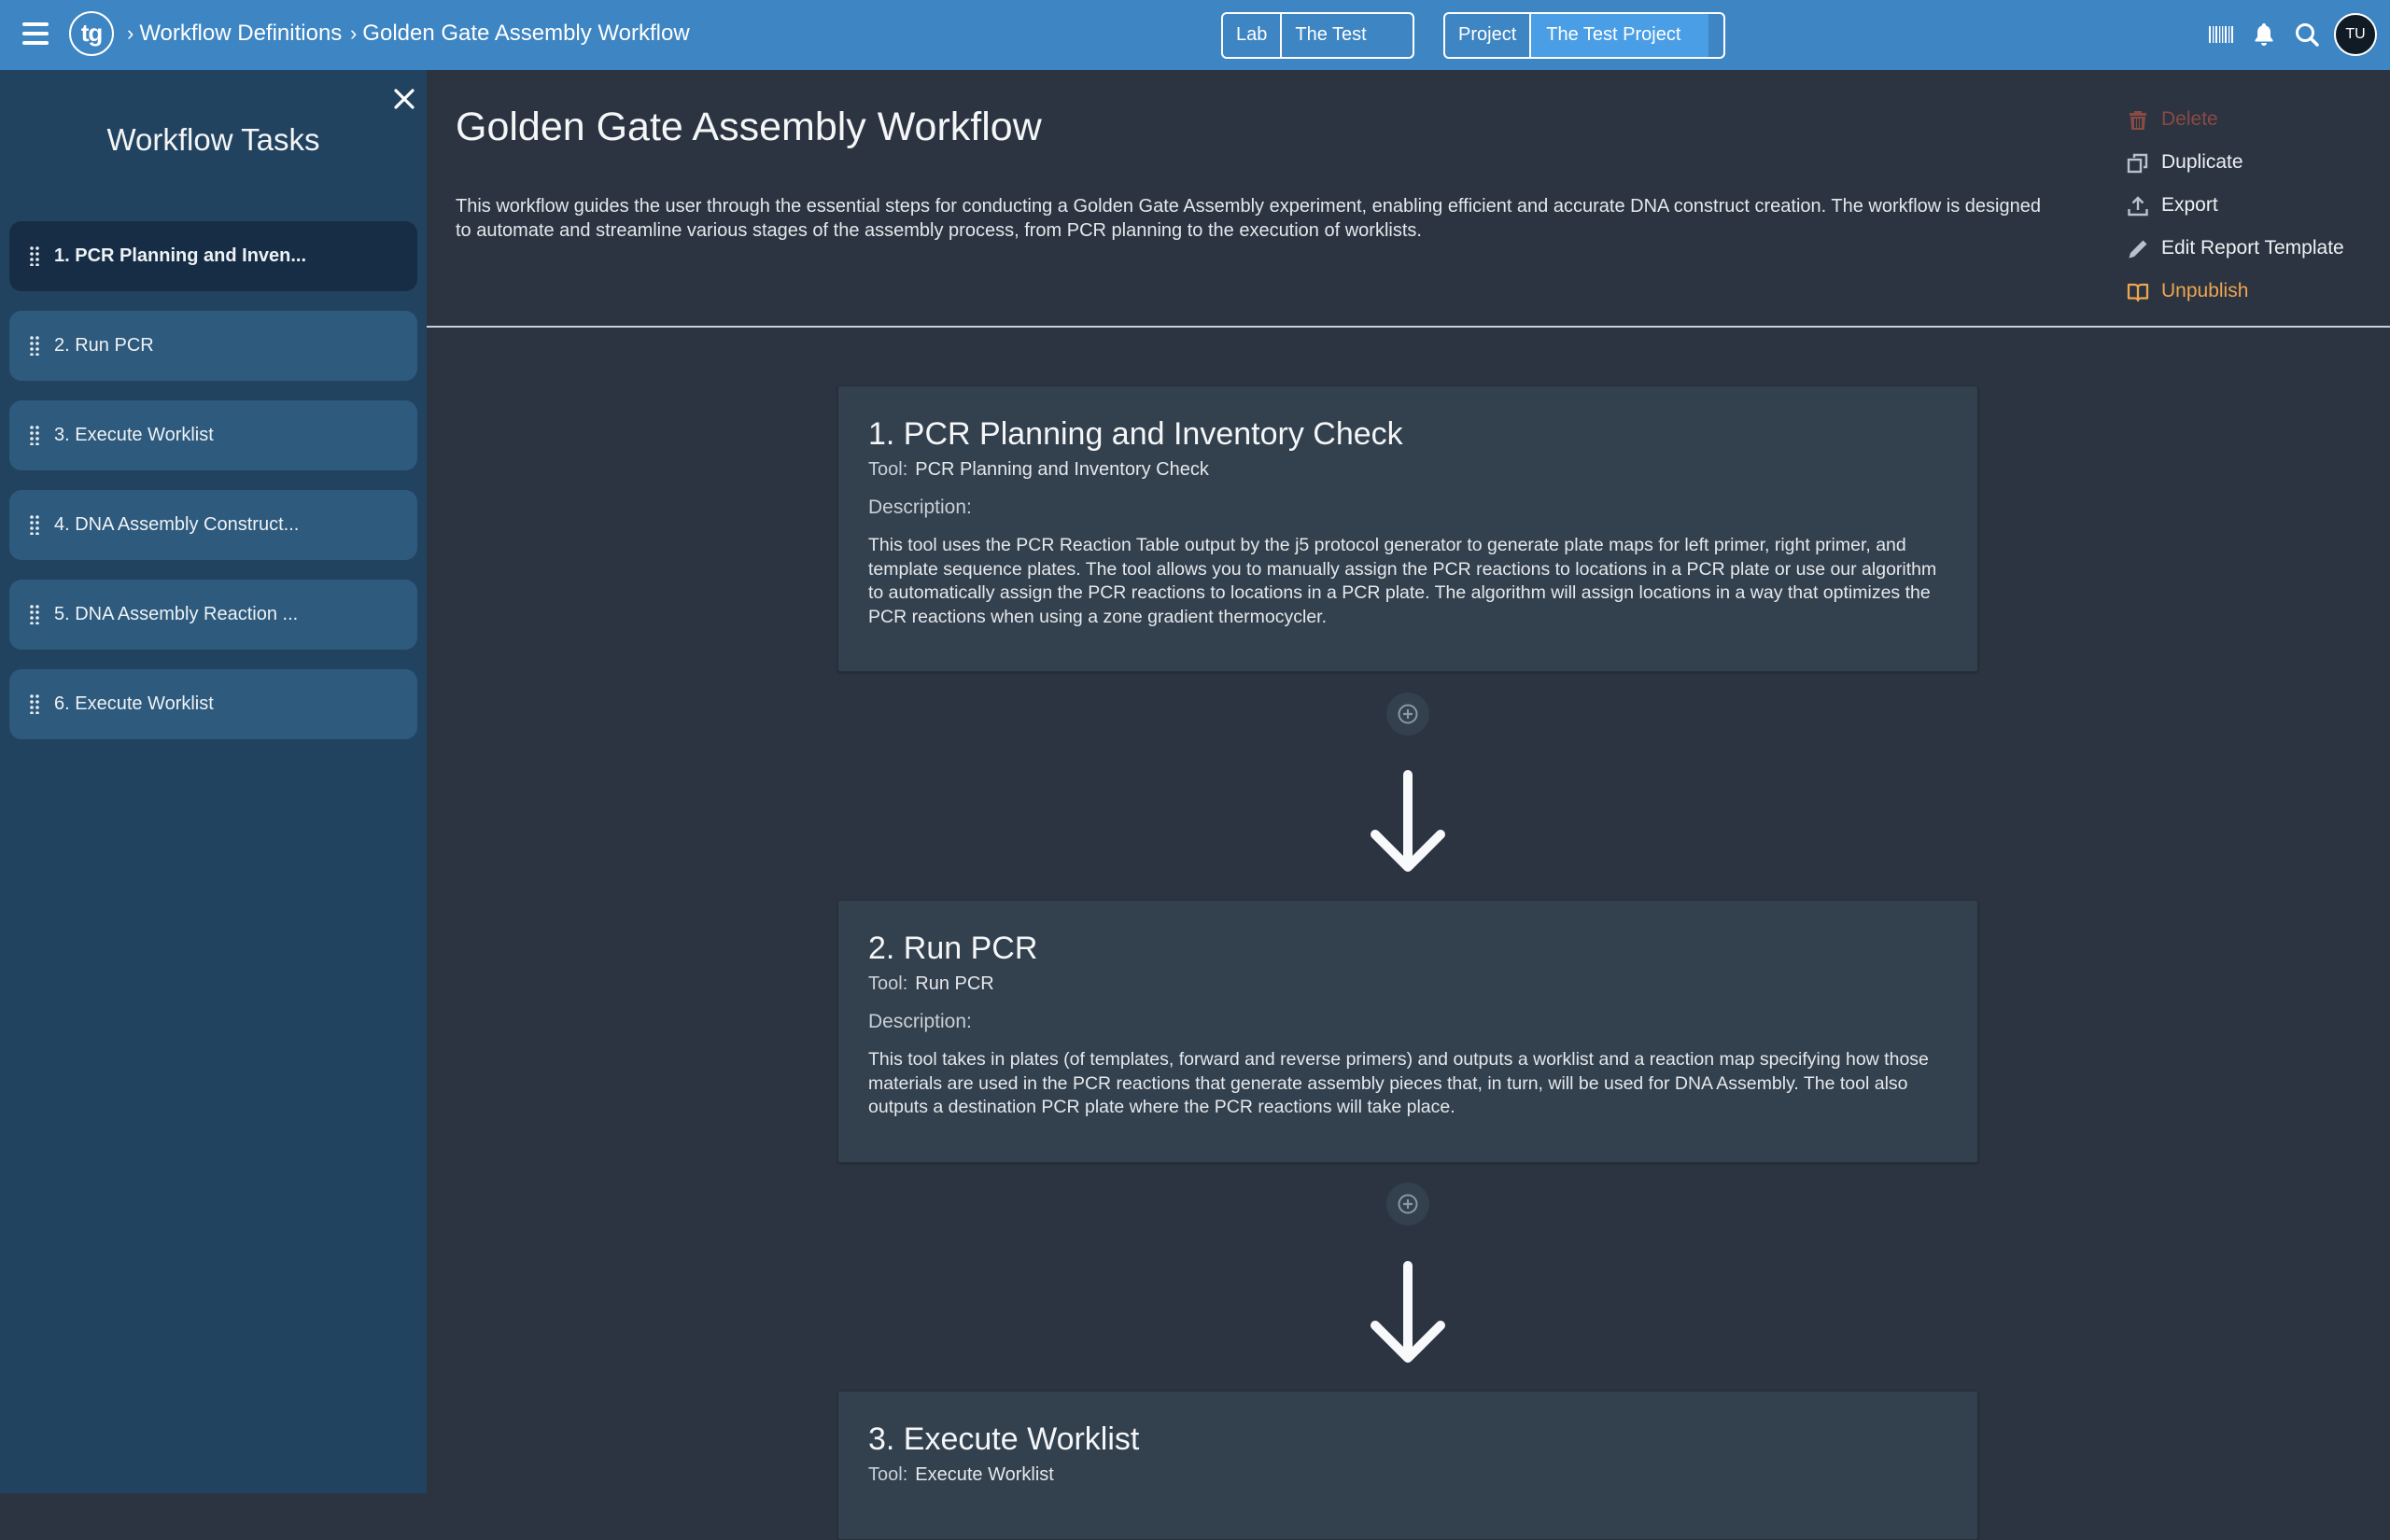 The width and height of the screenshot is (2390, 1540). I want to click on duplicate-icon, so click(2137, 163).